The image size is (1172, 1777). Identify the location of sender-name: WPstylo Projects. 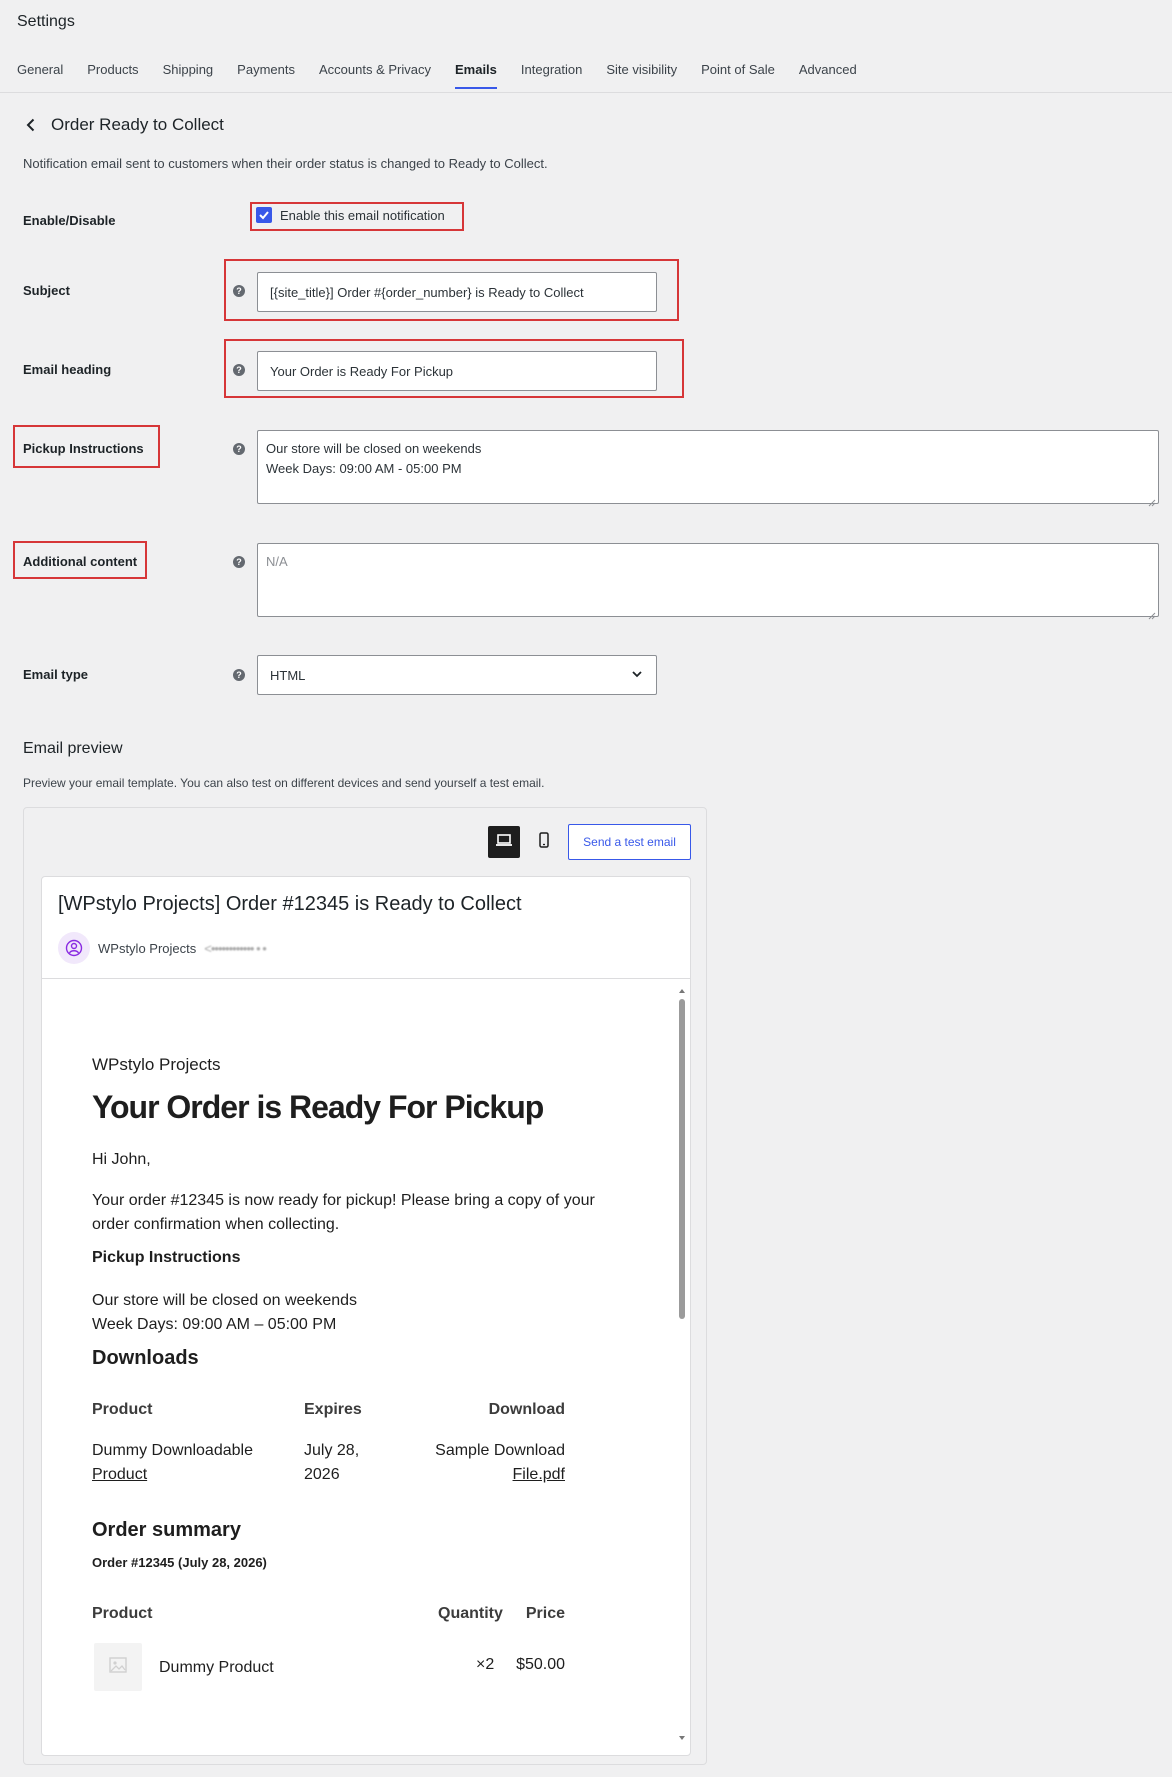
(147, 948).